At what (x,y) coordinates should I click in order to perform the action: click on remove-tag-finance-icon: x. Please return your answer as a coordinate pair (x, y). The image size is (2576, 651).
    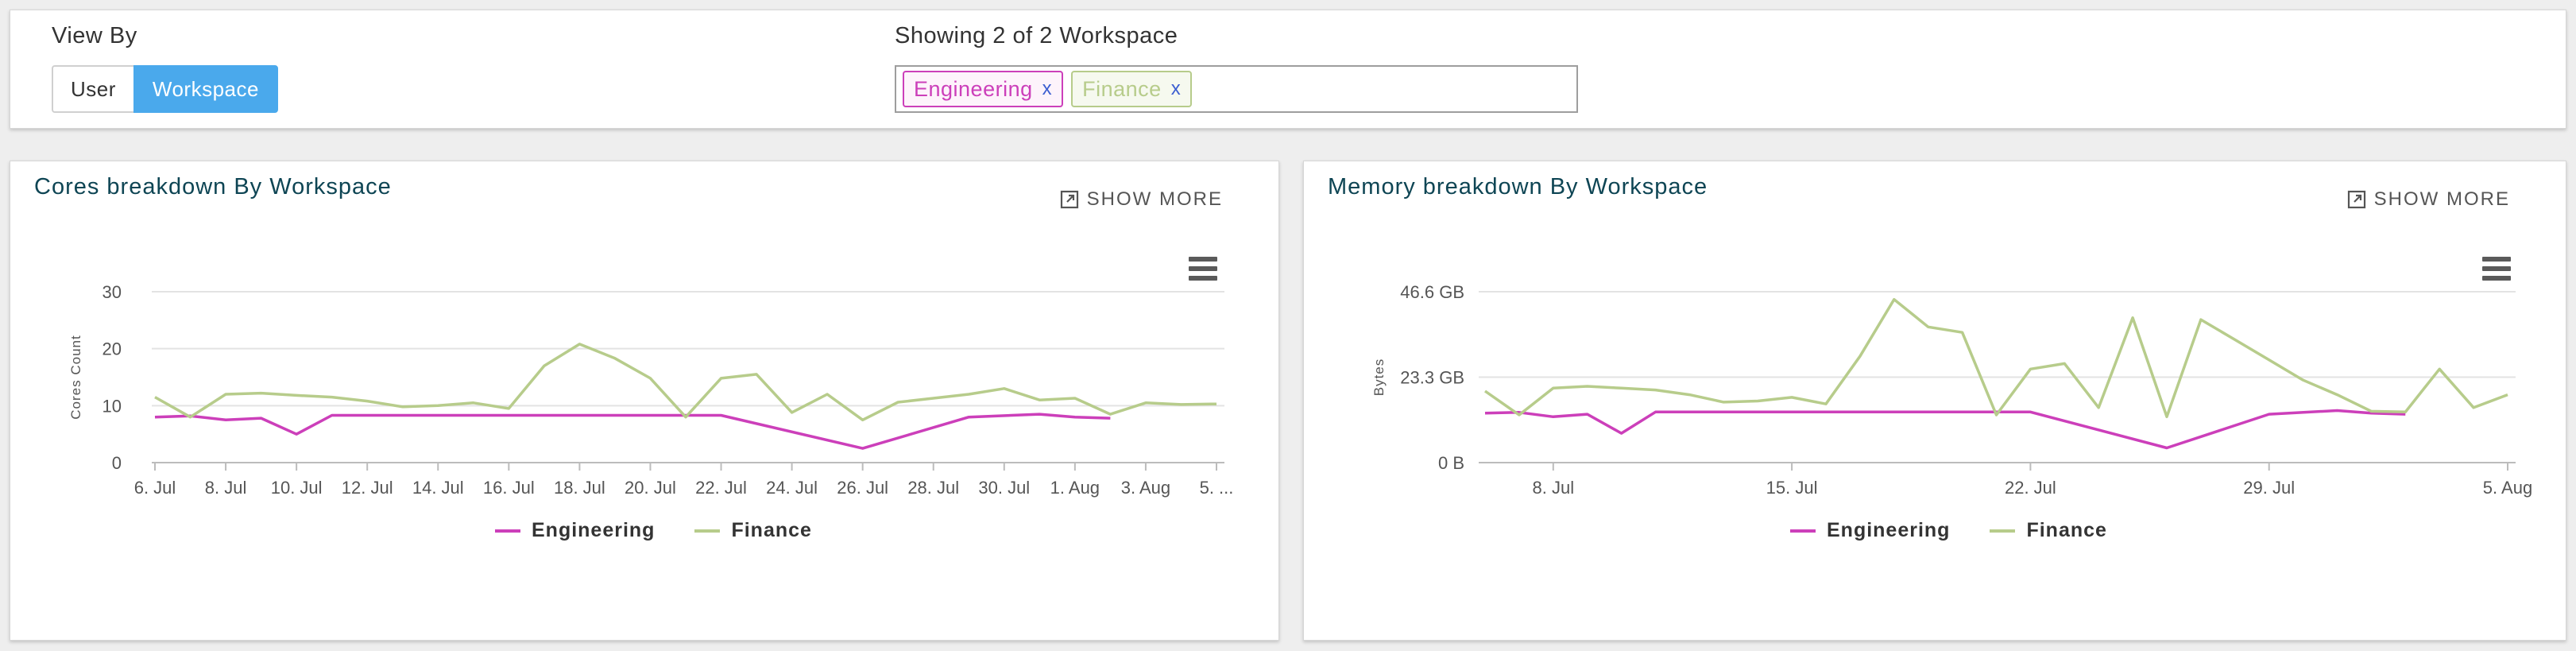
    Looking at the image, I should click on (1176, 89).